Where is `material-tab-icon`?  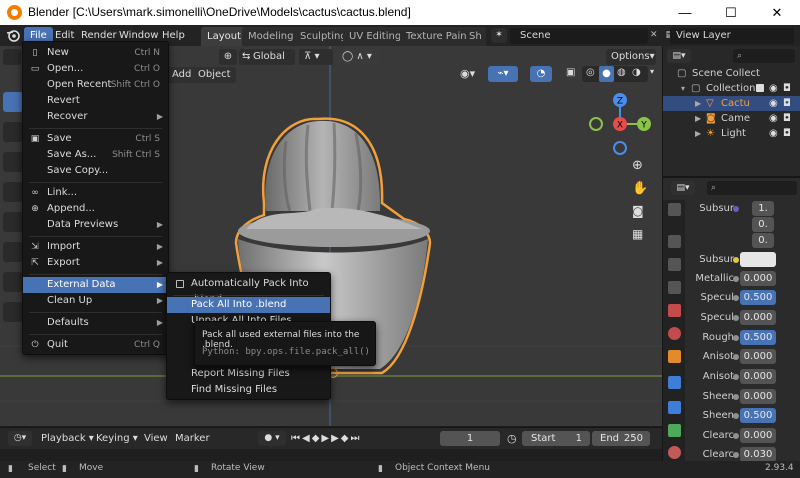
material-tab-icon is located at coordinates (674, 452).